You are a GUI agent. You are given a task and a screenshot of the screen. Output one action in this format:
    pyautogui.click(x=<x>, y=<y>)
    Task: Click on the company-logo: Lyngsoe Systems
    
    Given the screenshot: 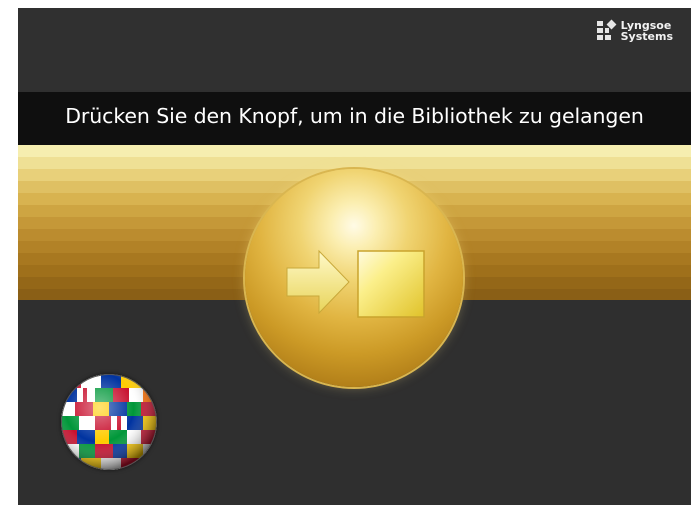 What is the action you would take?
    pyautogui.click(x=634, y=30)
    